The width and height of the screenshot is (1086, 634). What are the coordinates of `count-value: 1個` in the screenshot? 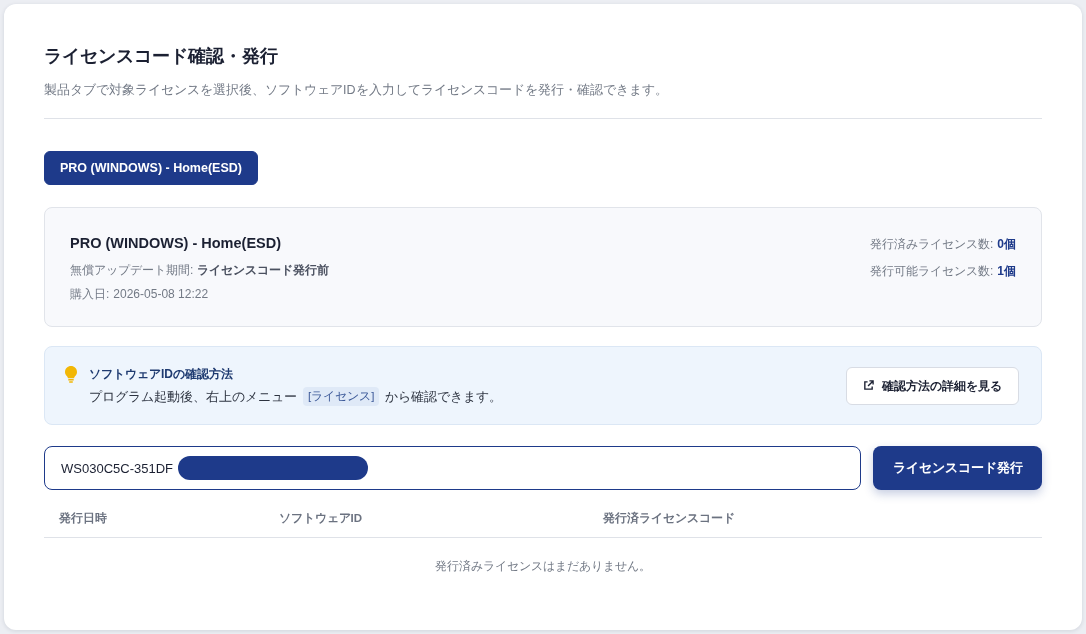 It's located at (1006, 271).